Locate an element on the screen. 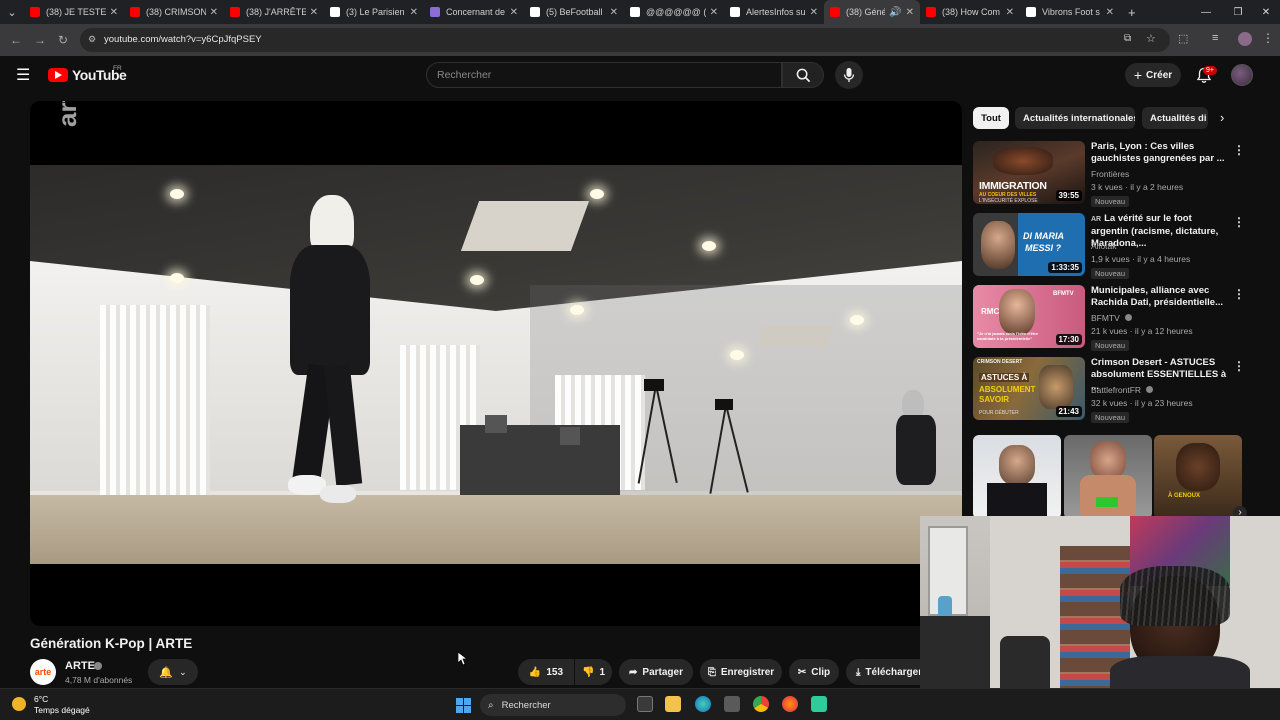 This screenshot has width=1280, height=720. file-explorer-icon is located at coordinates (673, 704).